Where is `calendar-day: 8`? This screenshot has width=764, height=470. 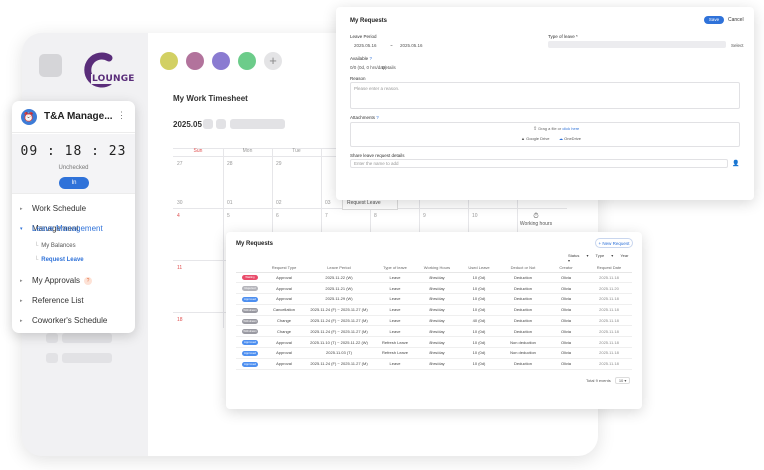 calendar-day: 8 is located at coordinates (375, 216).